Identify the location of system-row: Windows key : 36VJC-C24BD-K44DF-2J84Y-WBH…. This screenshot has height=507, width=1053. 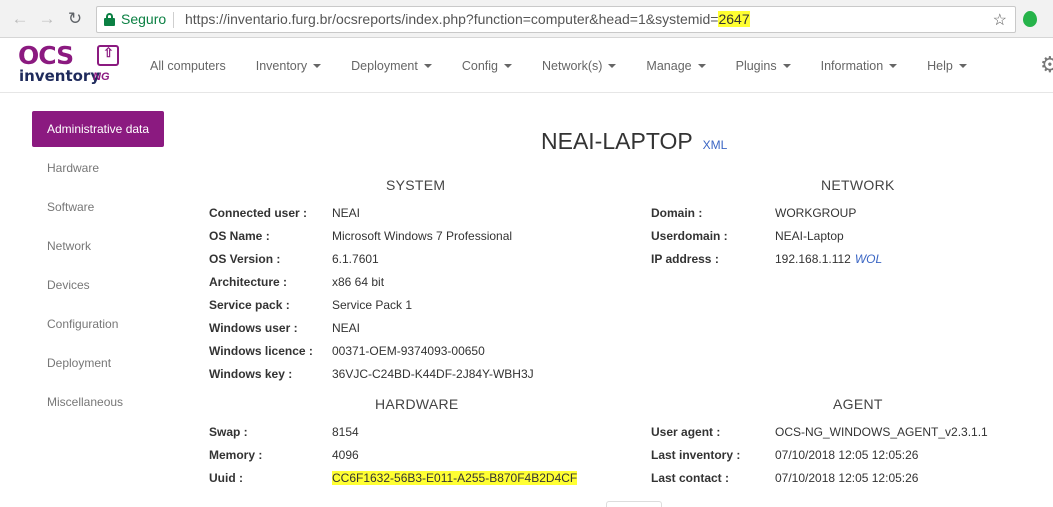
(409, 375).